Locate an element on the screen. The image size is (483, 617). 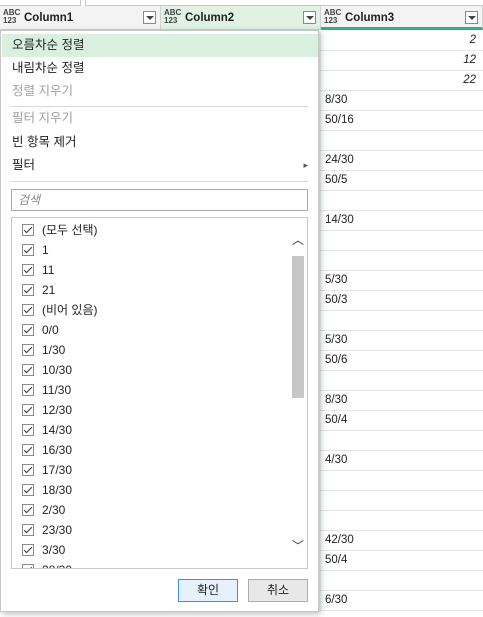
chevron-down-icon: ﹀ is located at coordinates (298, 546).